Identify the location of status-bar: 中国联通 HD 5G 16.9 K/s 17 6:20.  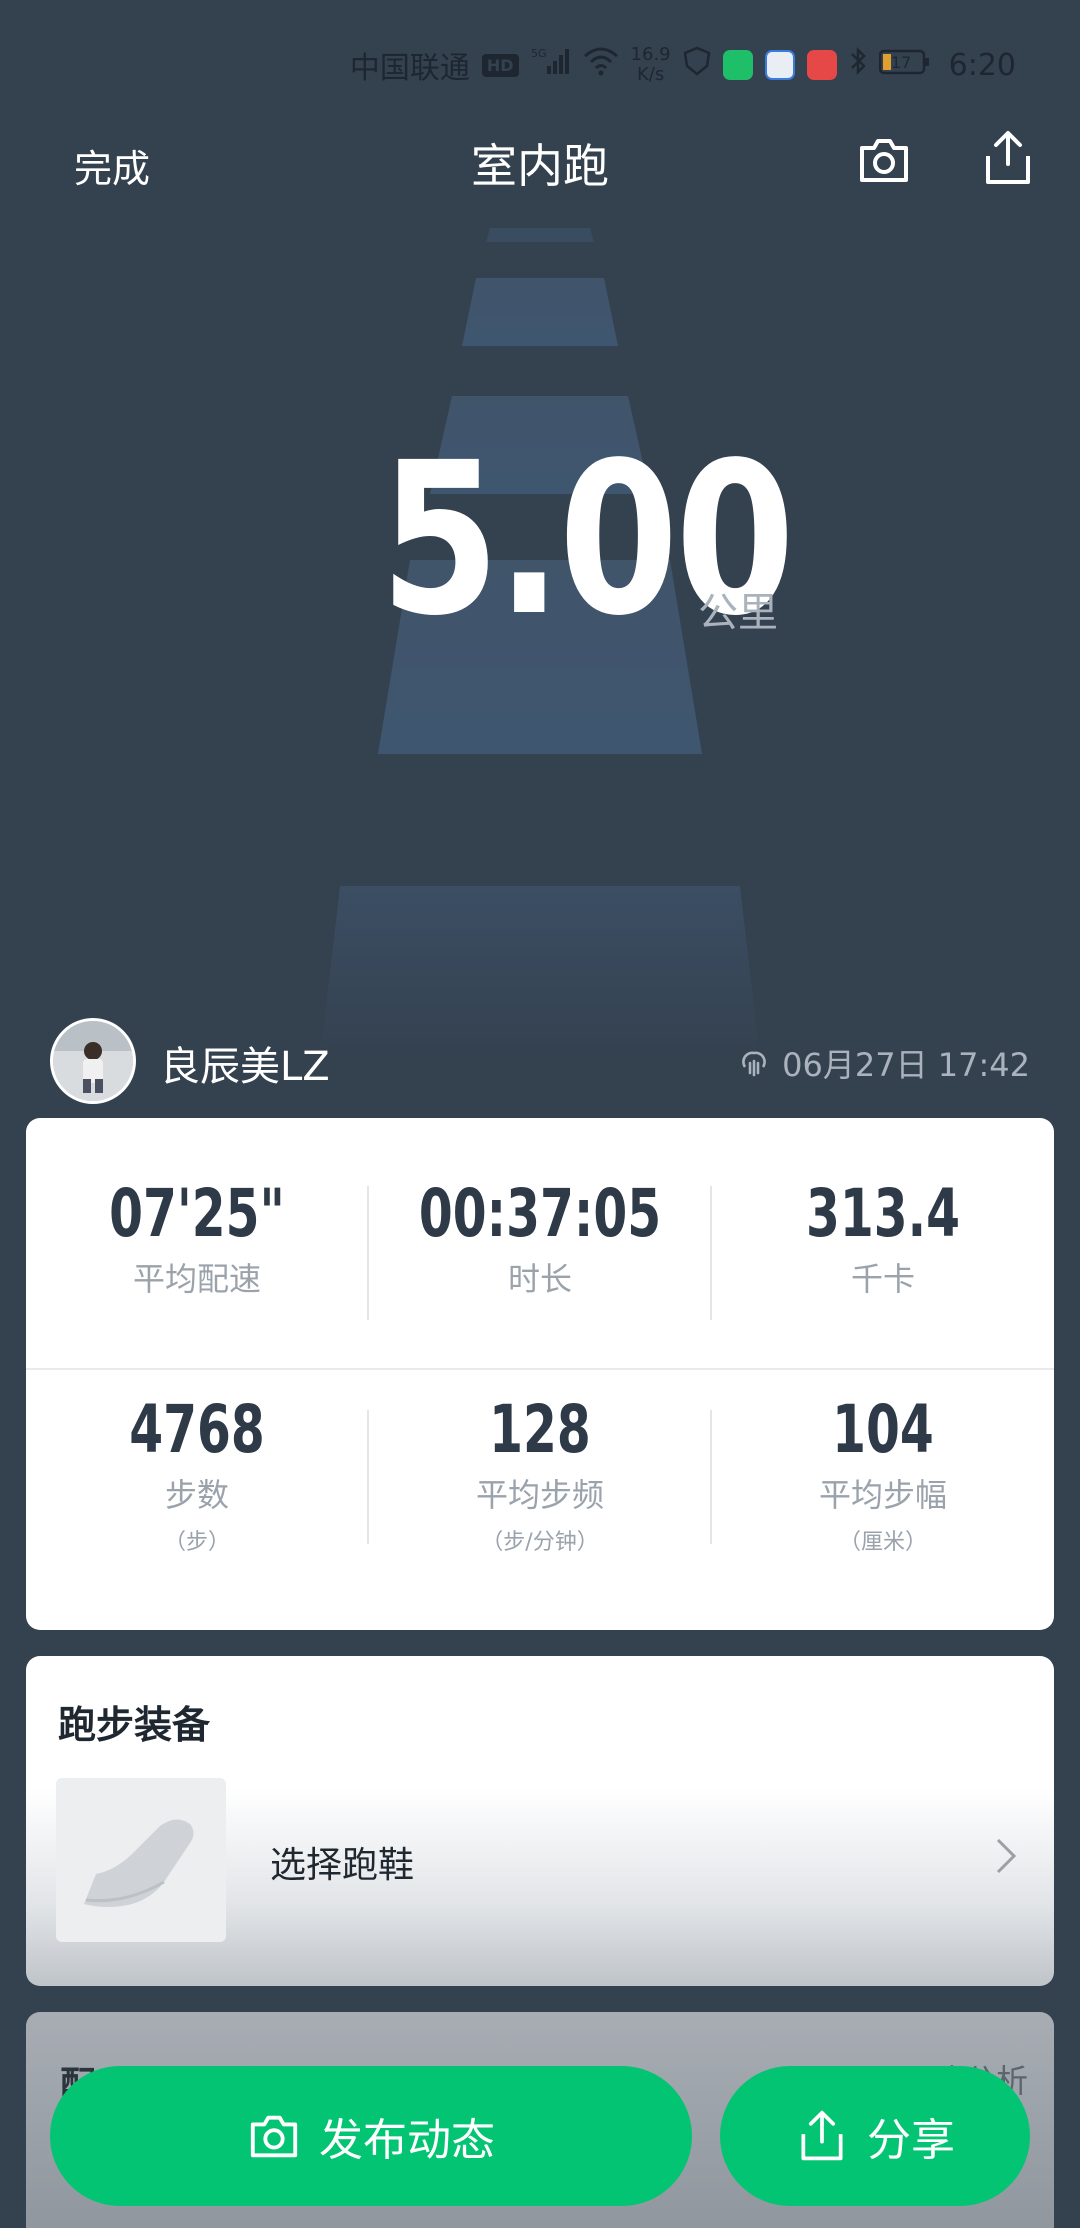
(683, 65).